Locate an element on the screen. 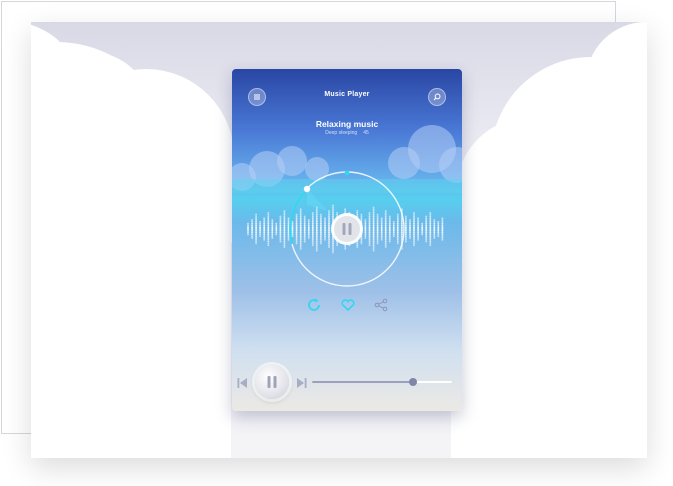 The image size is (673, 486). progress-slider is located at coordinates (382, 382).